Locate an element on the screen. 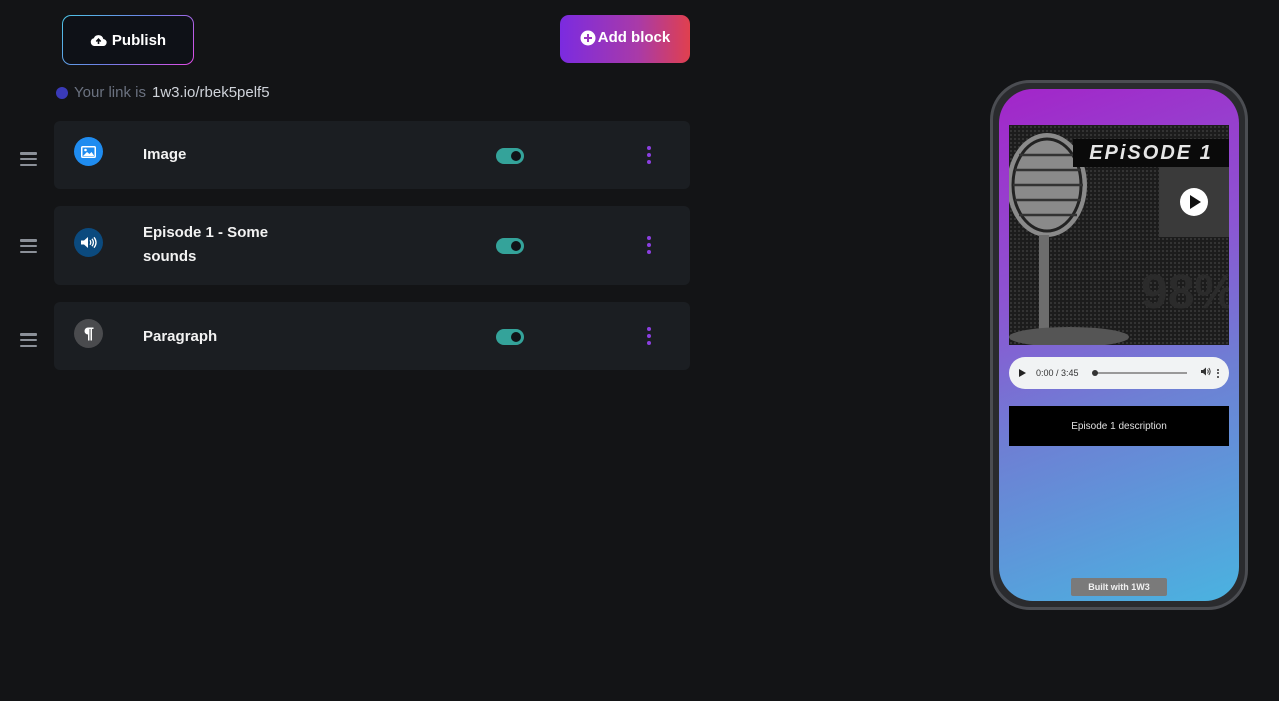 The height and width of the screenshot is (701, 1279). audio-player: 0:00 / 3:45 is located at coordinates (1119, 373).